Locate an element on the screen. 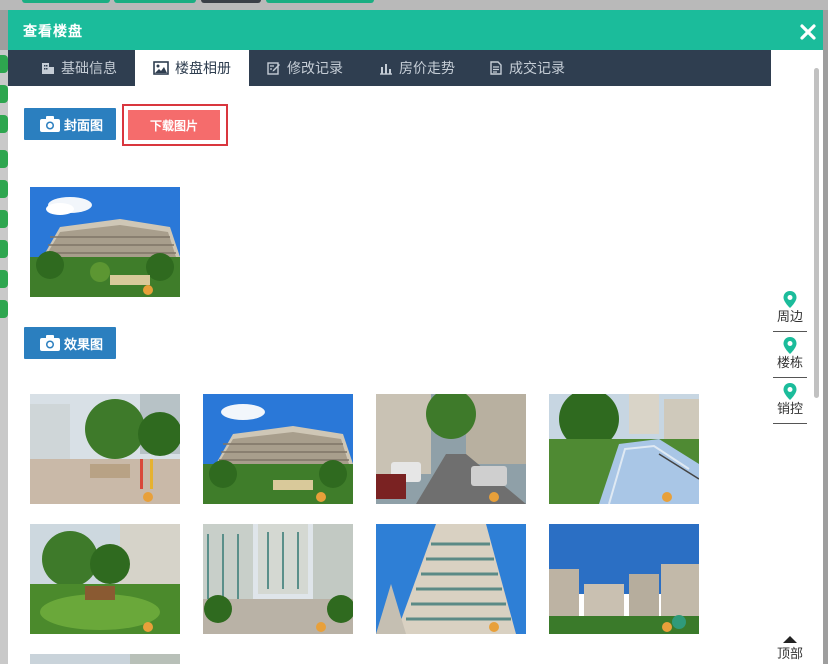 The width and height of the screenshot is (828, 664). tab-album: 楼盘相册 is located at coordinates (192, 68).